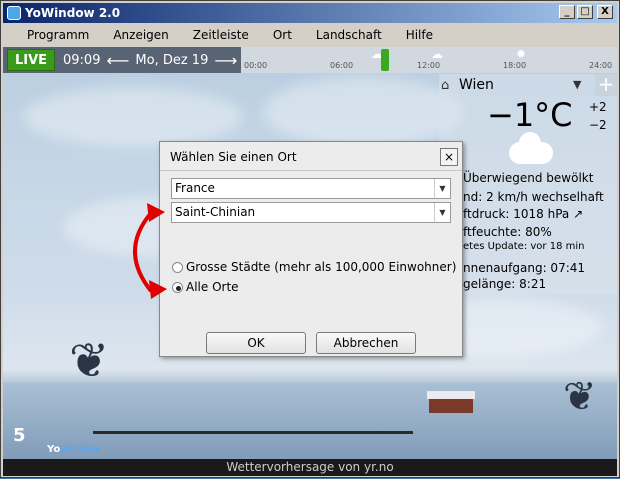 This screenshot has width=620, height=479. Describe the element at coordinates (143, 252) in the screenshot. I see `annotation-curve` at that location.